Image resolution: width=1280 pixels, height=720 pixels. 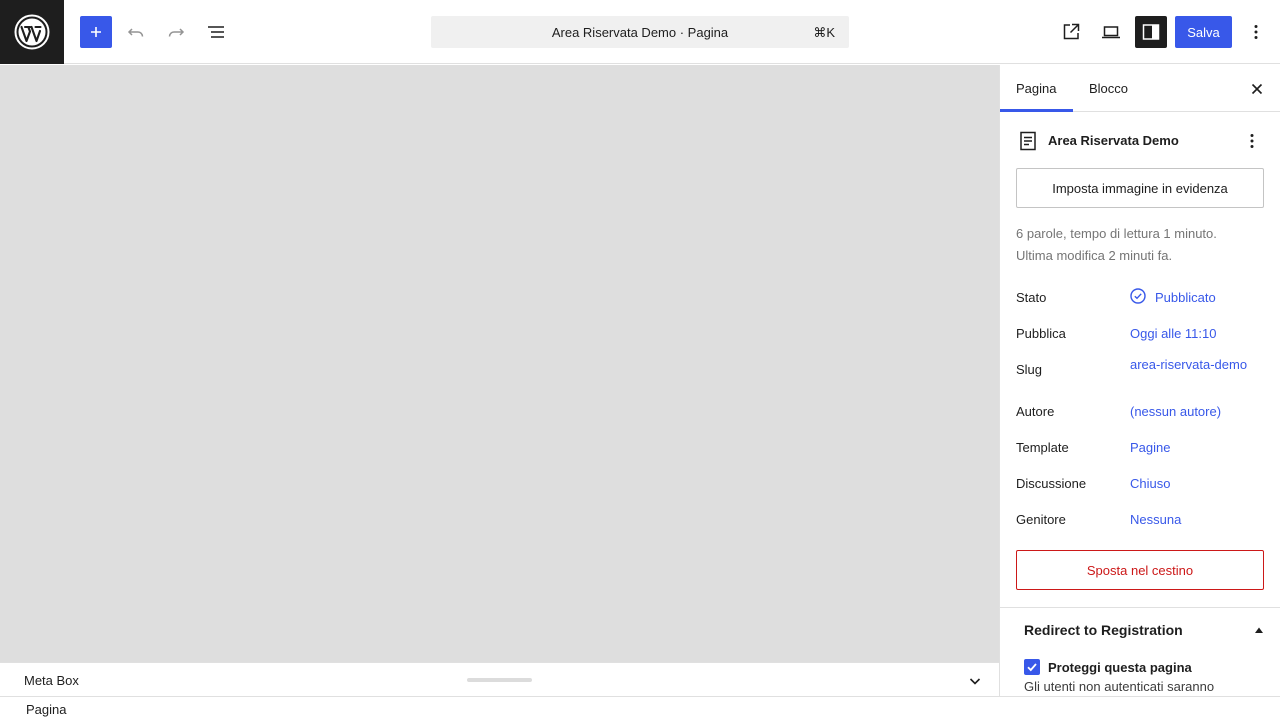 I want to click on protect-page-help: Gli utenti non autenticati saranno, so click(x=1119, y=686).